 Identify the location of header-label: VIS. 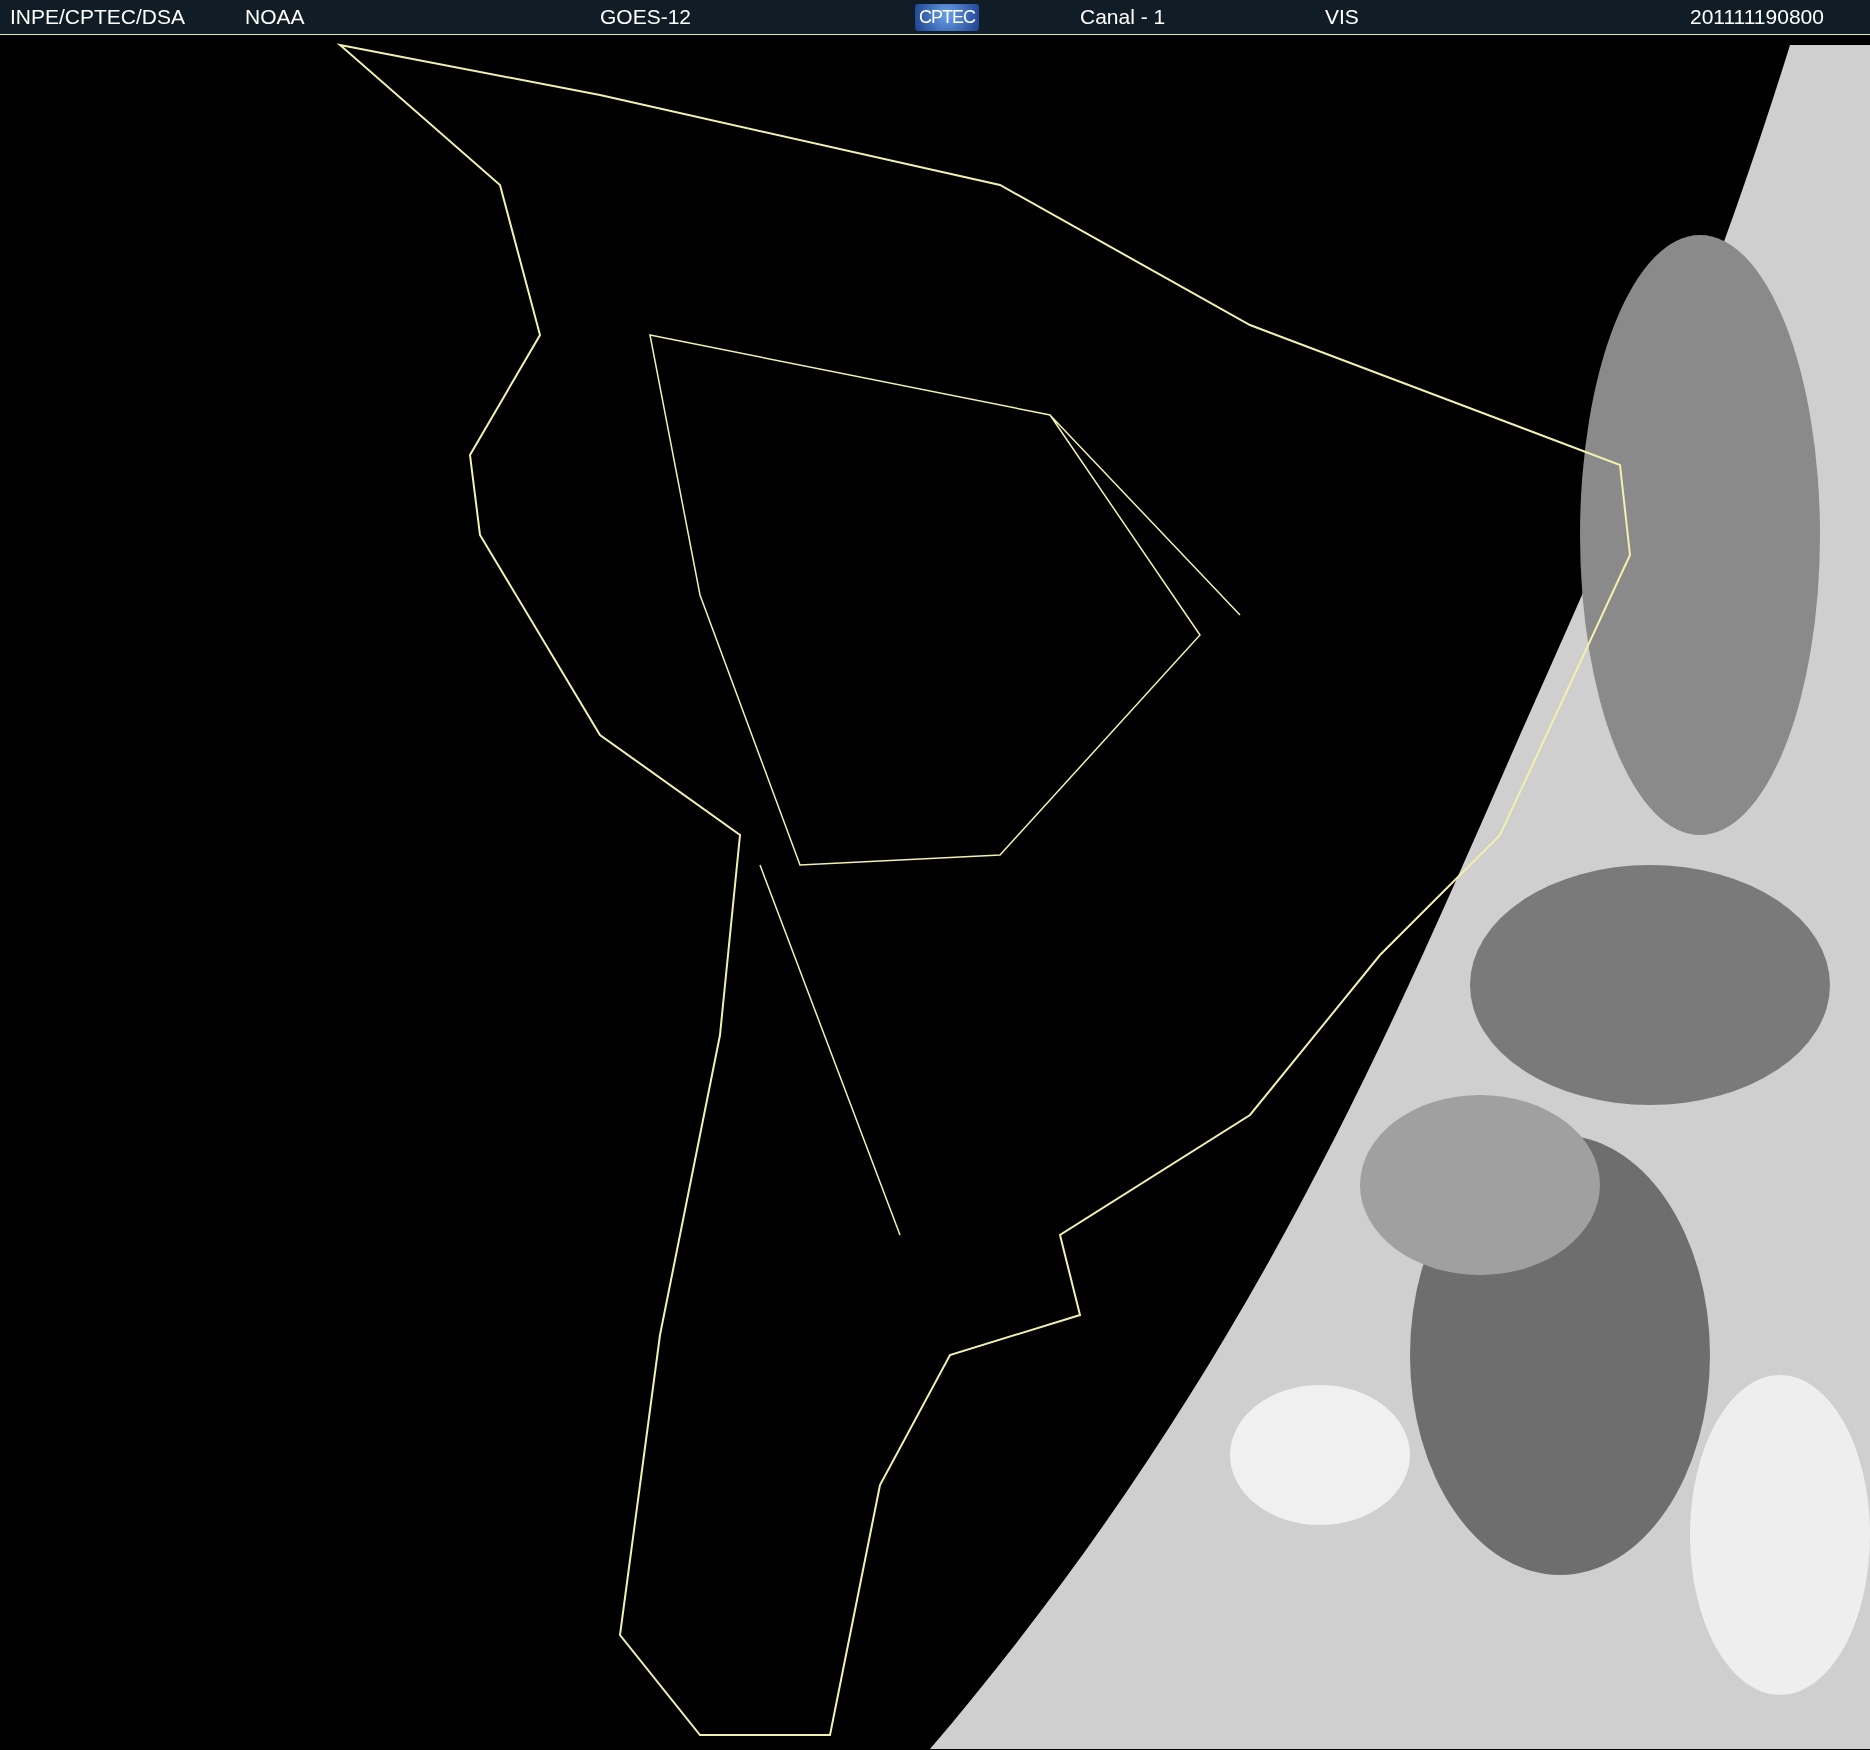
(1342, 17).